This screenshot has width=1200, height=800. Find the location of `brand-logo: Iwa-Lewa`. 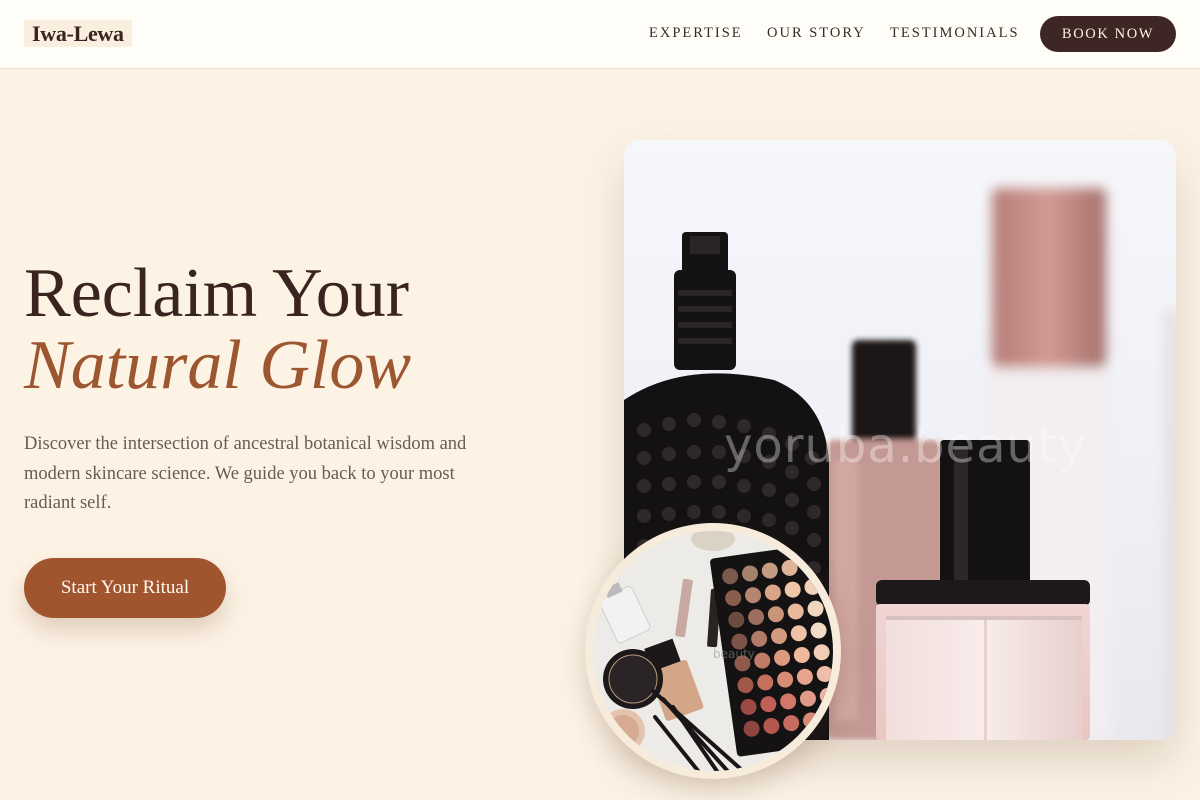

brand-logo: Iwa-Lewa is located at coordinates (78, 33).